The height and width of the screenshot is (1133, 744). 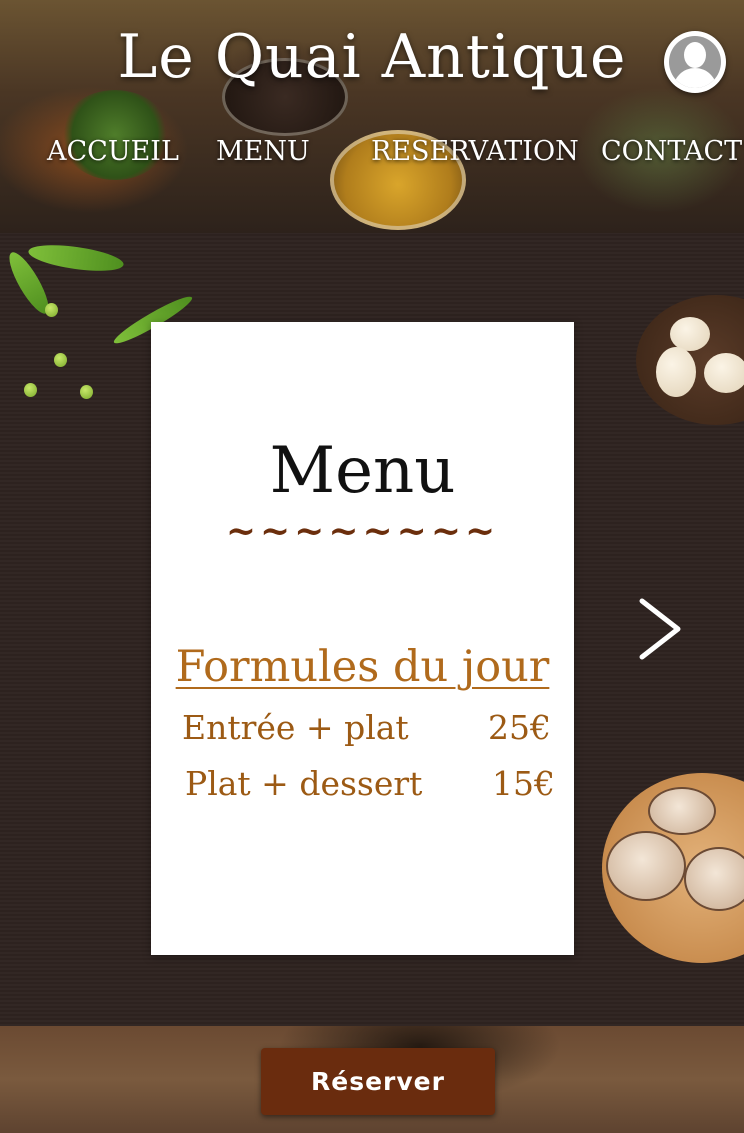 I want to click on reserve-button: Réserver, so click(x=378, y=1081).